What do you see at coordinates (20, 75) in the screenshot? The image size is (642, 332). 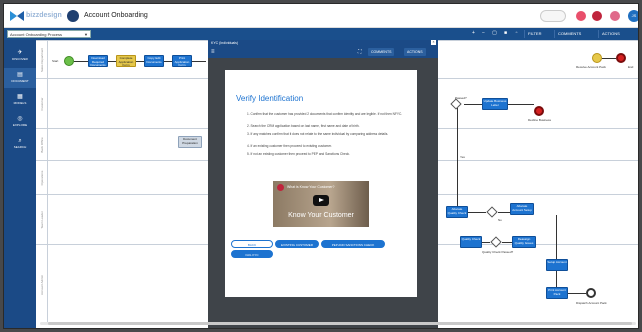 I see `document-icon: ▤` at bounding box center [20, 75].